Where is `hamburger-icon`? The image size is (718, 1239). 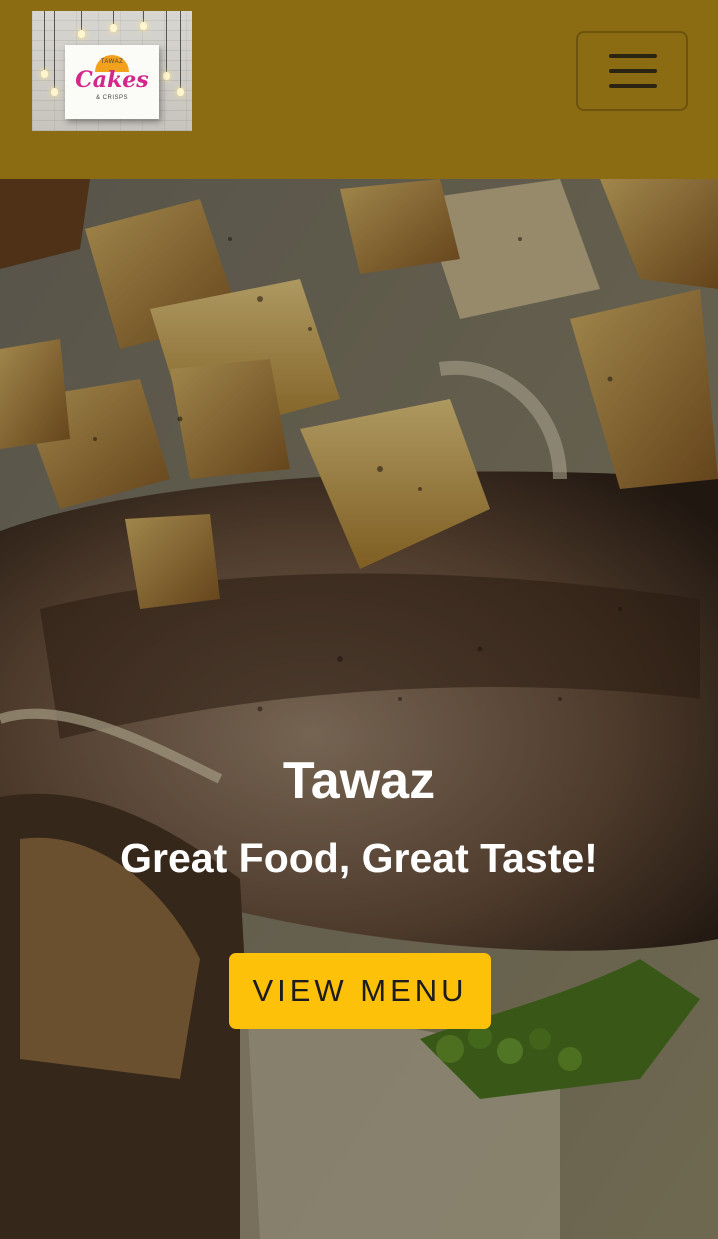 hamburger-icon is located at coordinates (633, 56).